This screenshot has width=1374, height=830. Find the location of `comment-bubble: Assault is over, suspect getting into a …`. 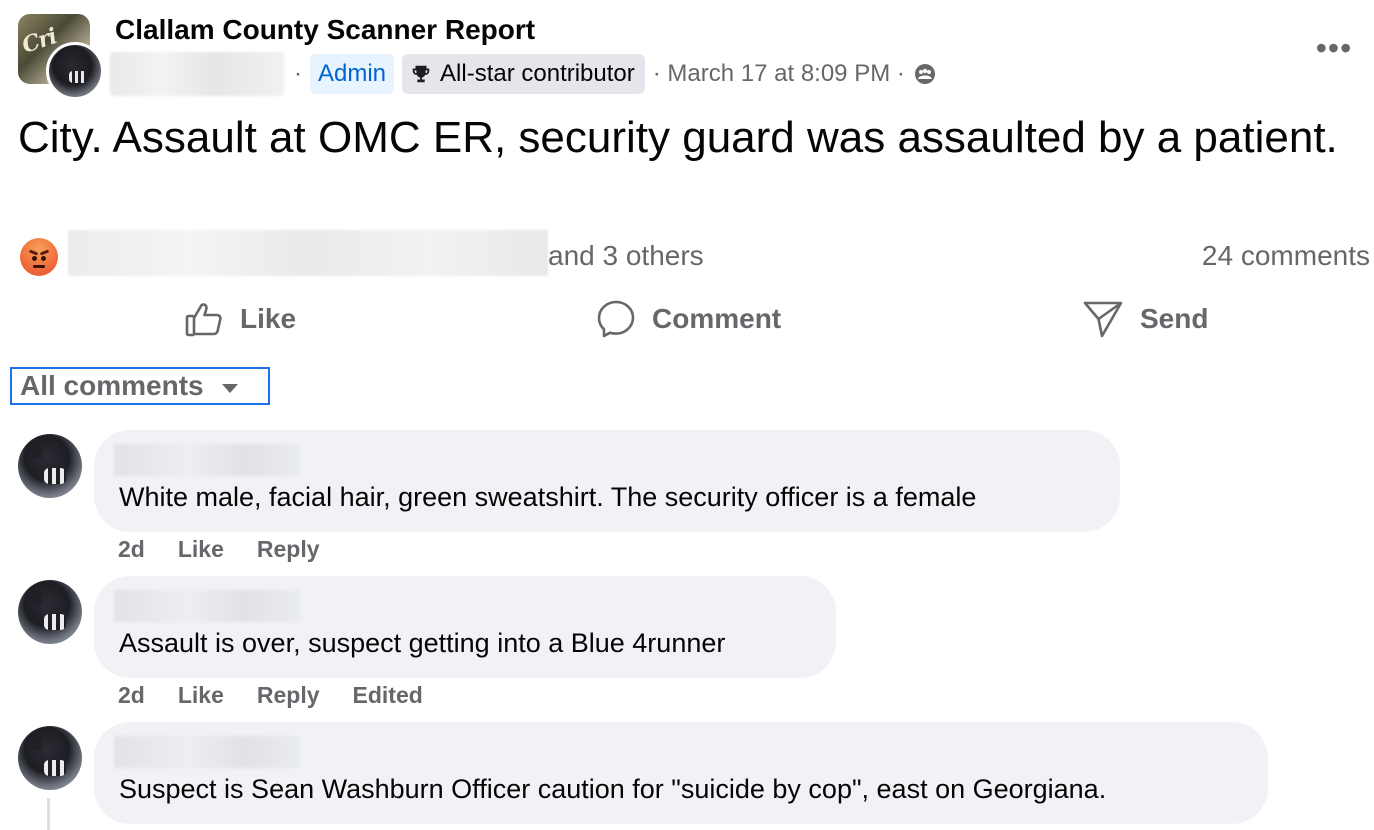

comment-bubble: Assault is over, suspect getting into a … is located at coordinates (465, 627).